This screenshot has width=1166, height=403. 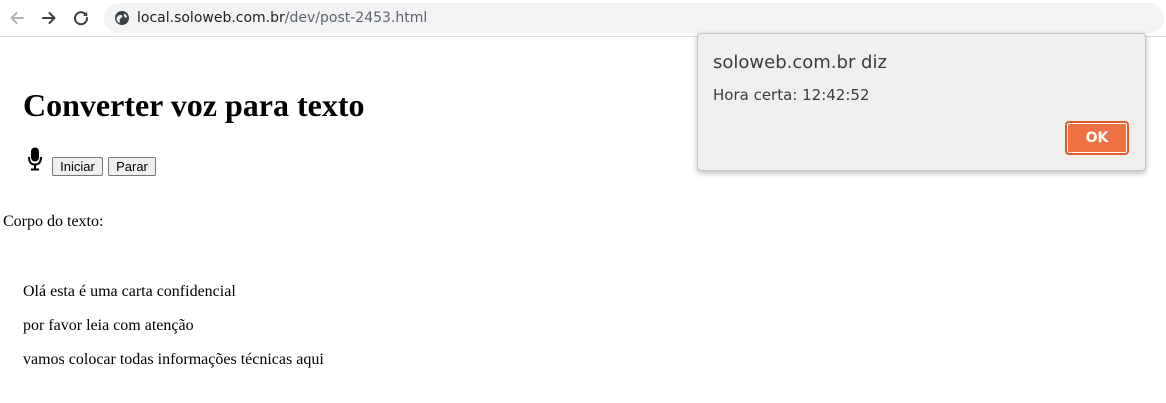 I want to click on globe-icon, so click(x=122, y=18).